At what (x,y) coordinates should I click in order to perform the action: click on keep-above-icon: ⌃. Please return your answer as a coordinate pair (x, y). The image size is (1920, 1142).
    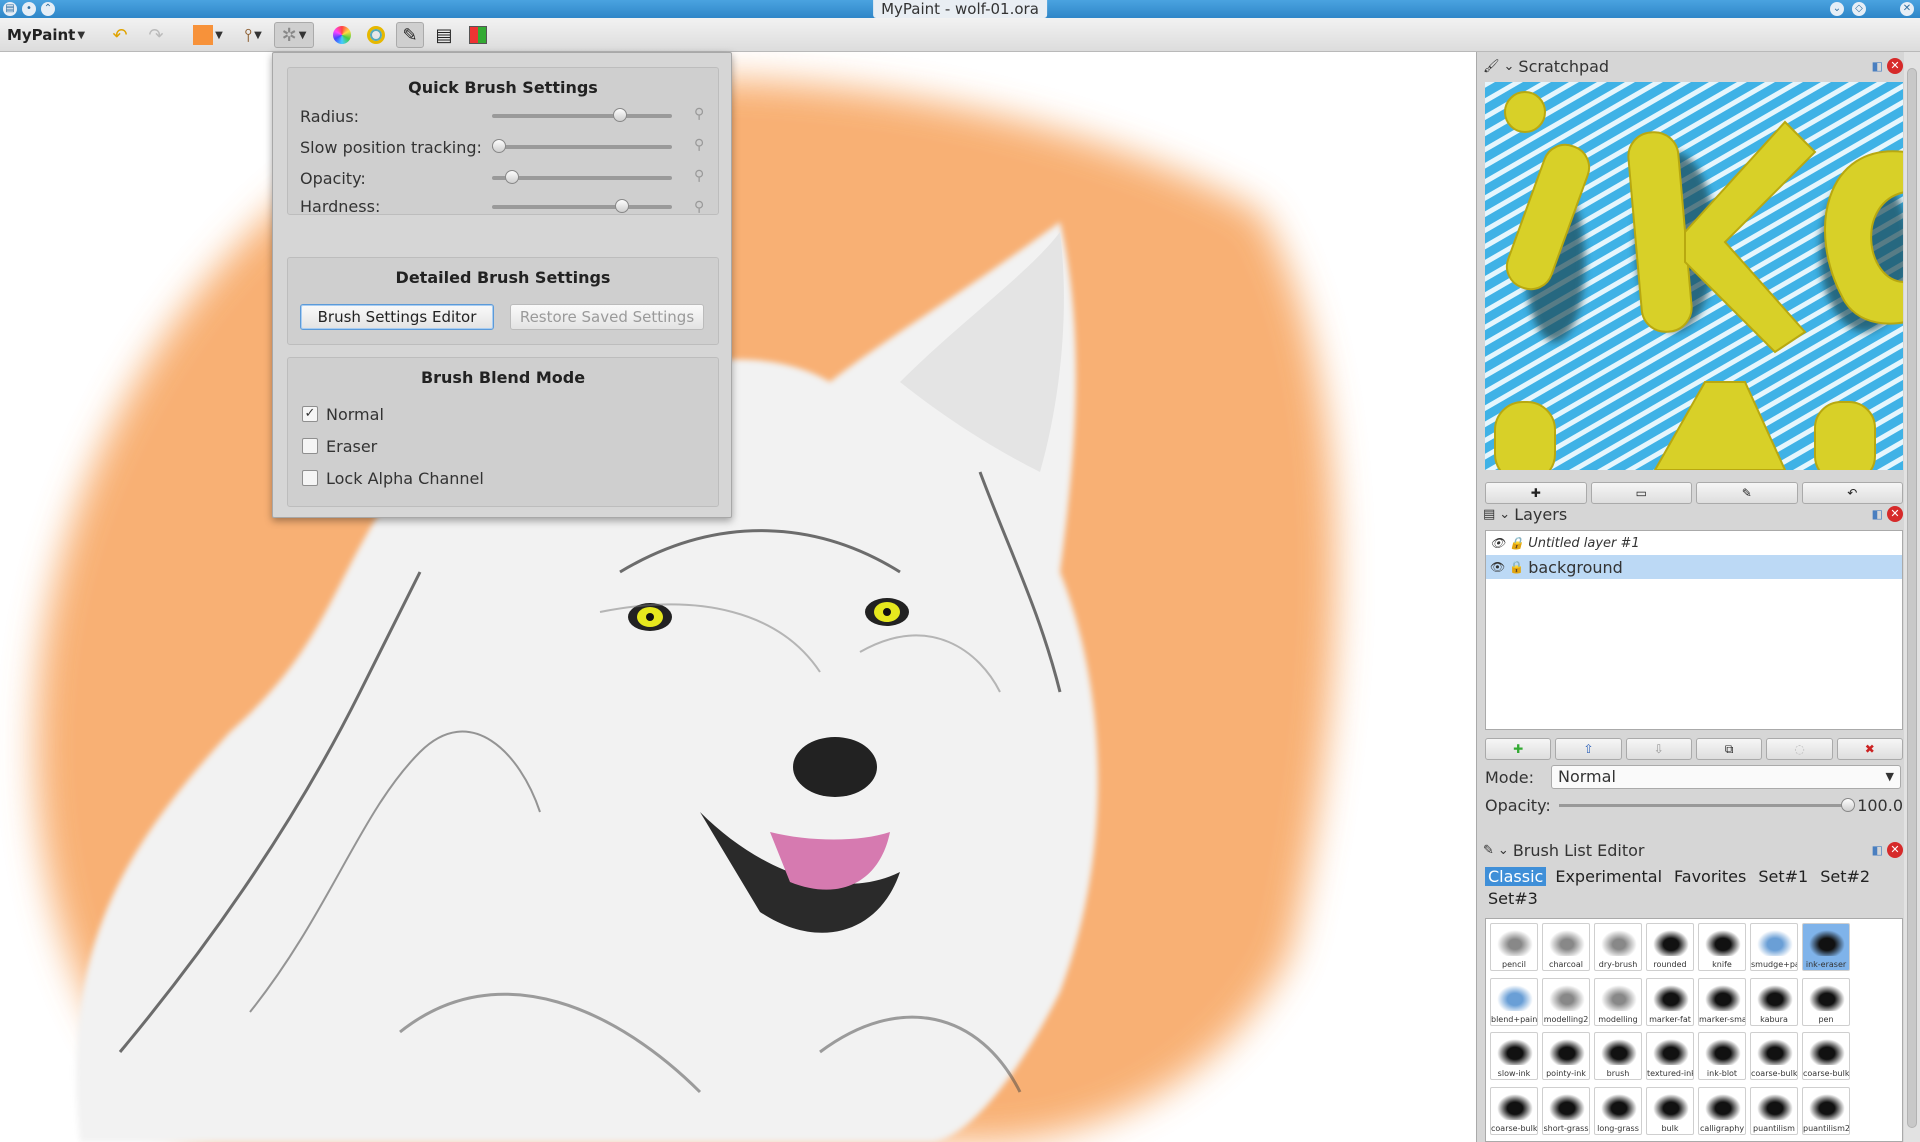
    Looking at the image, I should click on (48, 9).